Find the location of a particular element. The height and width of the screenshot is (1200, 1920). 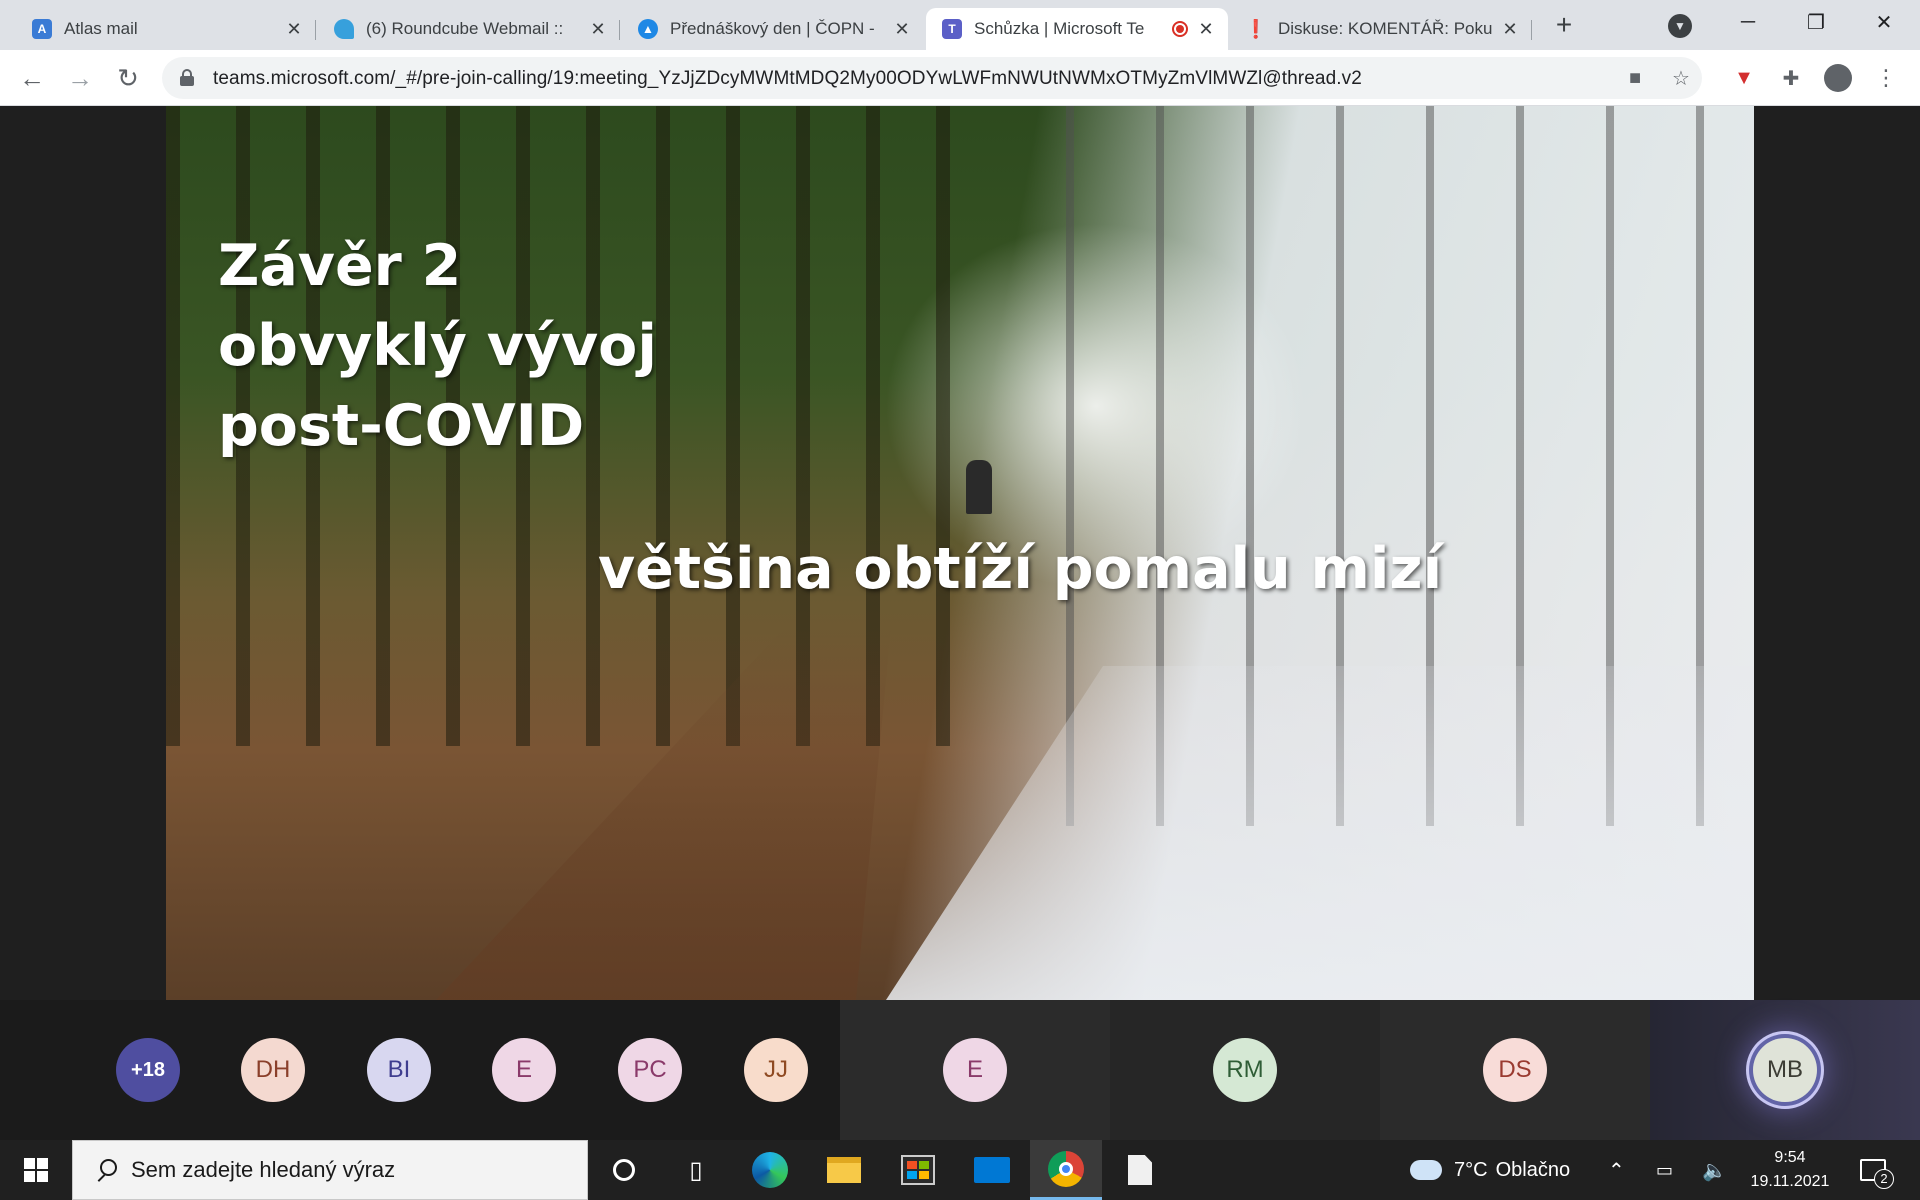

extensions-puzzle-icon: ✚ is located at coordinates (1791, 78).